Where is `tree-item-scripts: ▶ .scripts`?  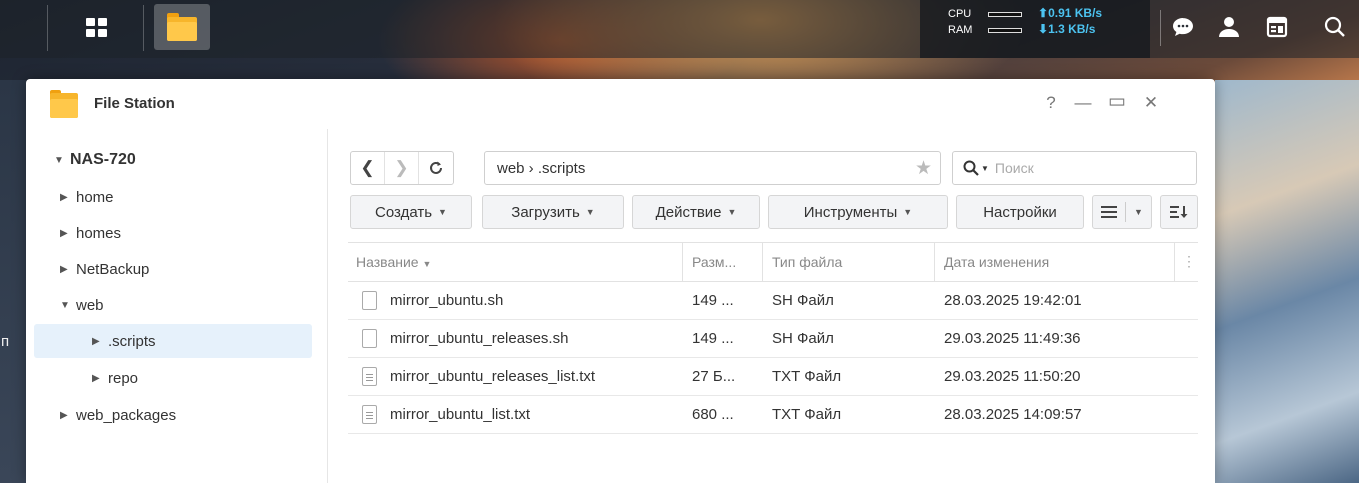
tree-item-scripts: ▶ .scripts is located at coordinates (173, 341).